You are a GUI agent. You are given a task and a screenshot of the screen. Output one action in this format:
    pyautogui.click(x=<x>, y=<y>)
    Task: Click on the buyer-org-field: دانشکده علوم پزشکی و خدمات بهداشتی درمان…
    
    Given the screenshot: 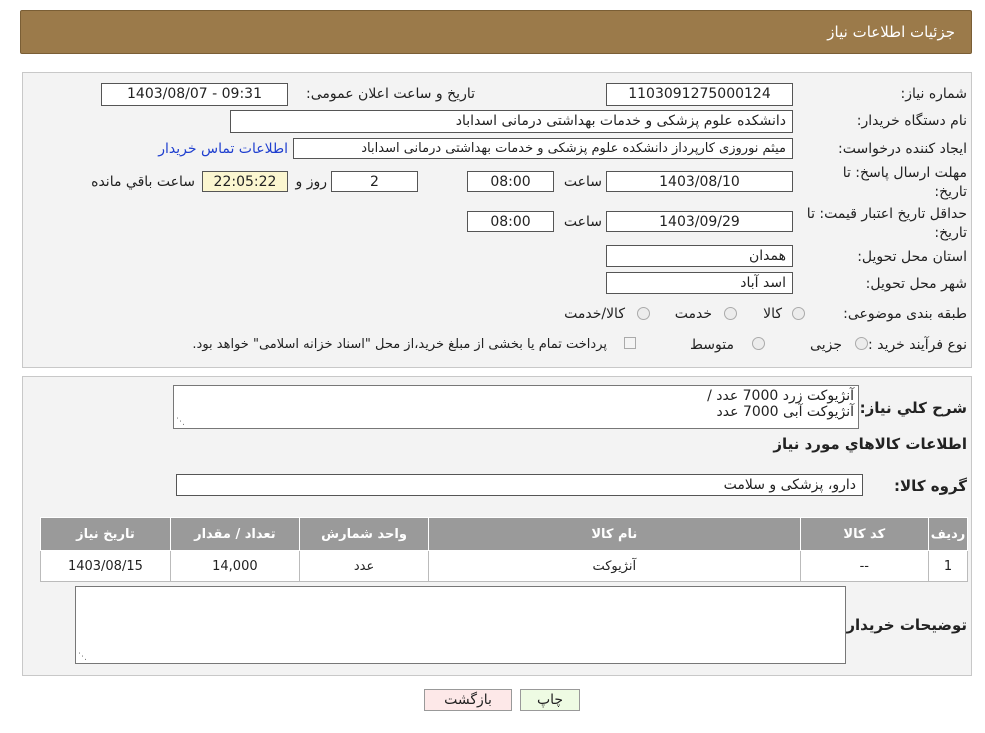 What is the action you would take?
    pyautogui.click(x=511, y=121)
    